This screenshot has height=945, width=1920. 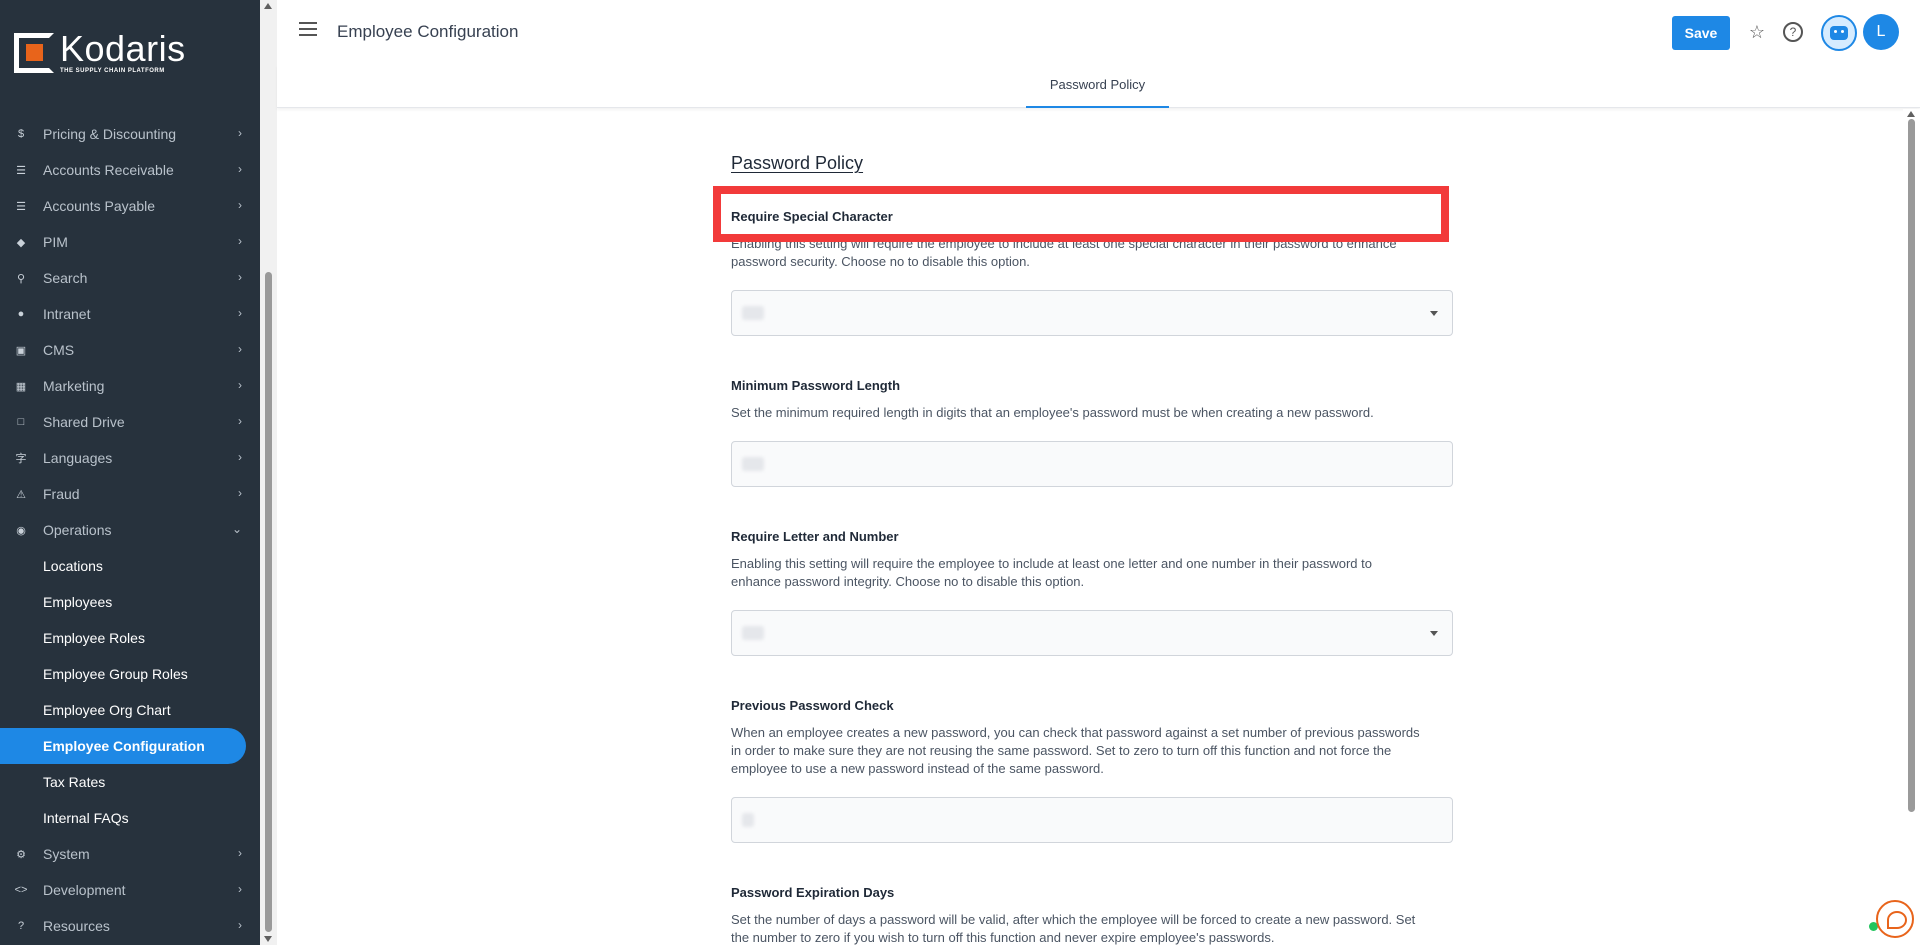 I want to click on sidebar-item-accounts-receivable: ☰ Accounts Receivable ›, so click(x=130, y=170).